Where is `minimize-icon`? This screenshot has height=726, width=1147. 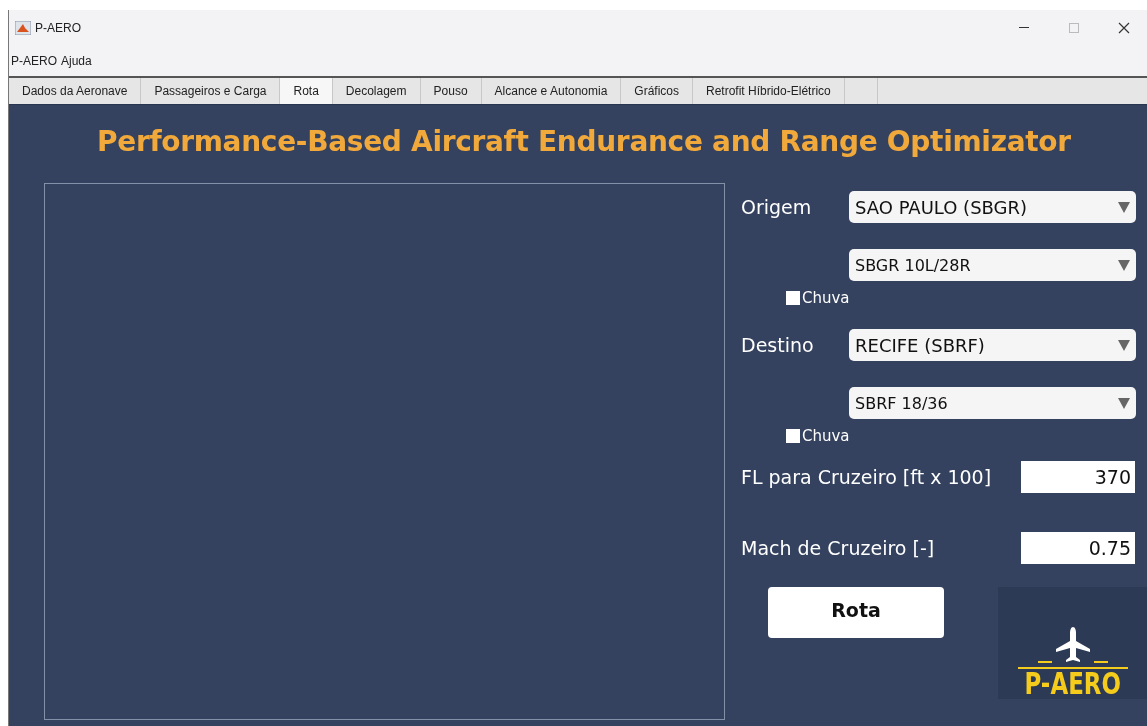 minimize-icon is located at coordinates (1024, 28).